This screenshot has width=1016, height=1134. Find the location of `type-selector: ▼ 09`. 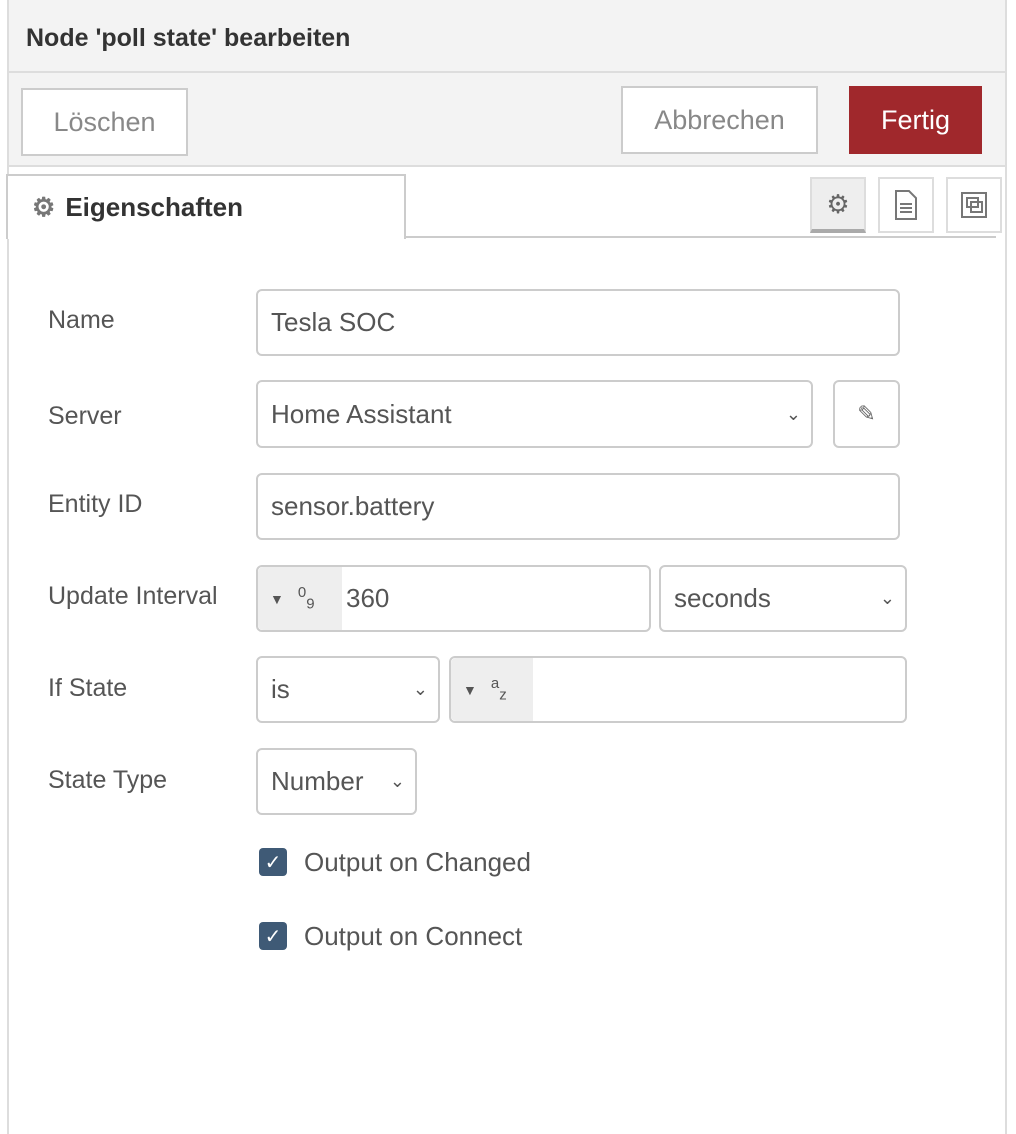

type-selector: ▼ 09 is located at coordinates (300, 598).